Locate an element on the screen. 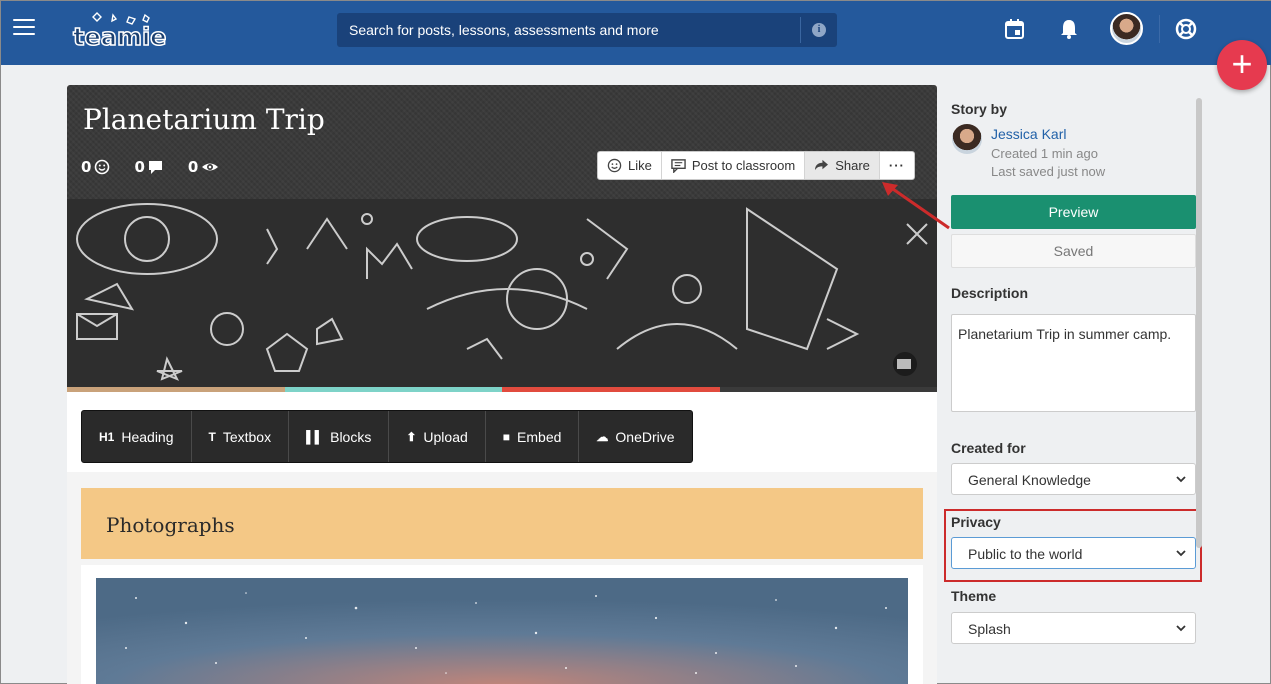 Image resolution: width=1271 pixels, height=684 pixels. panel-scrollbar is located at coordinates (1199, 323).